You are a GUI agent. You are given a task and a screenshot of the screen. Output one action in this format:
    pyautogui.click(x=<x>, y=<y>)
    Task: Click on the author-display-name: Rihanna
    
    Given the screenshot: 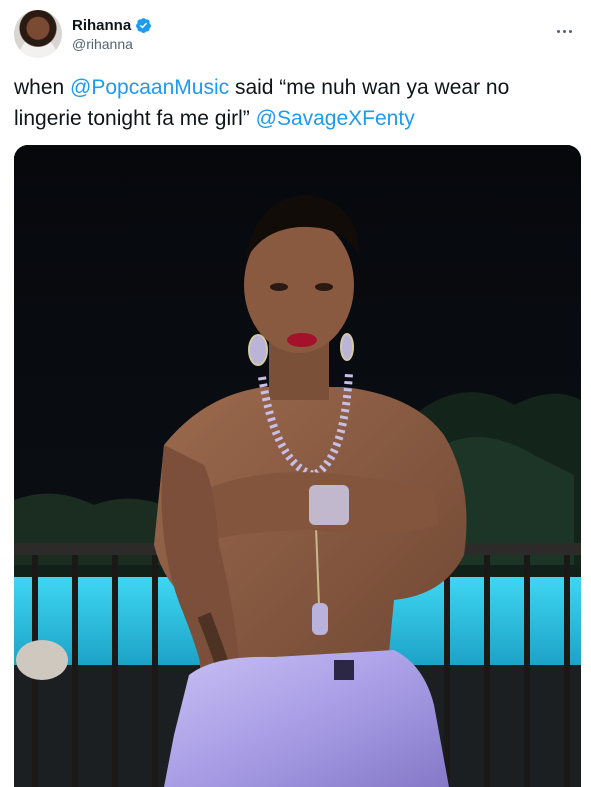 What is the action you would take?
    pyautogui.click(x=101, y=25)
    